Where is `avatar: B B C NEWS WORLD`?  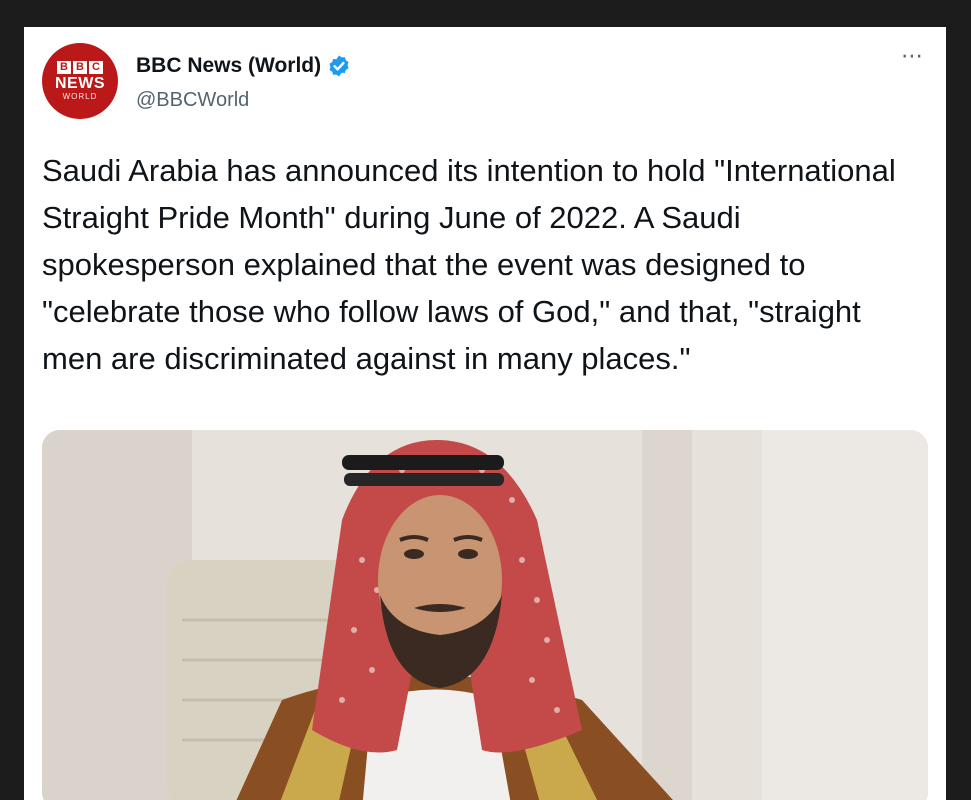 avatar: B B C NEWS WORLD is located at coordinates (80, 81).